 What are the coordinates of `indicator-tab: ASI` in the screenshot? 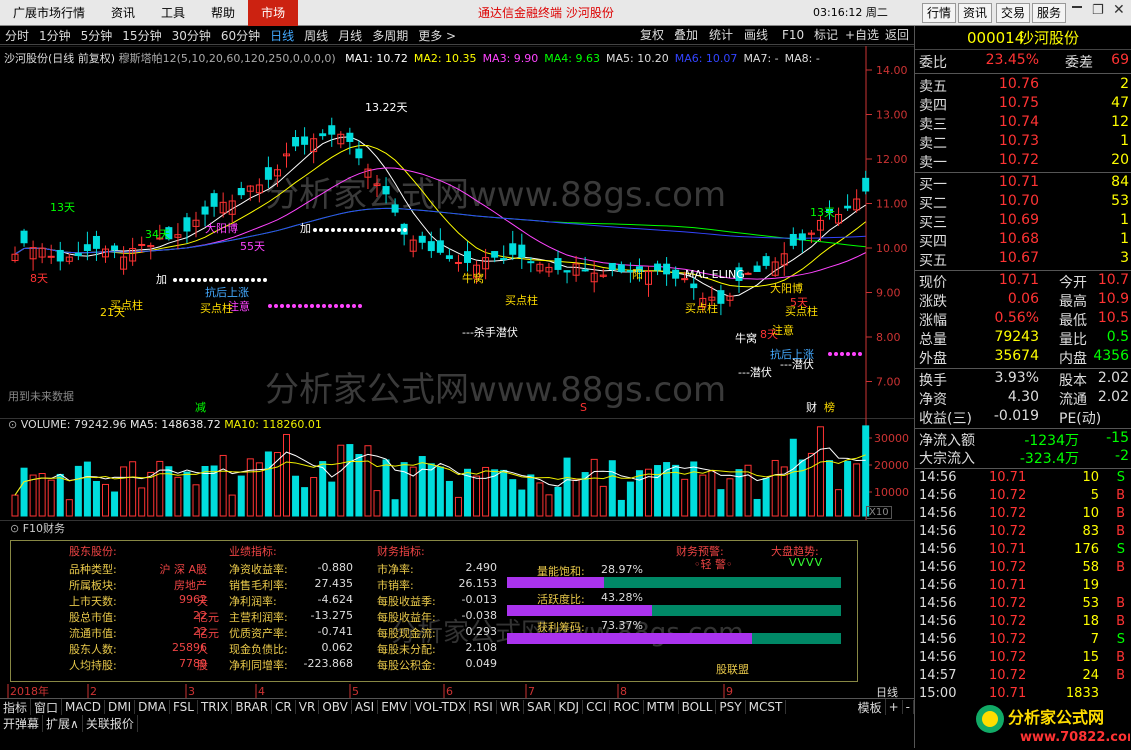 It's located at (365, 707).